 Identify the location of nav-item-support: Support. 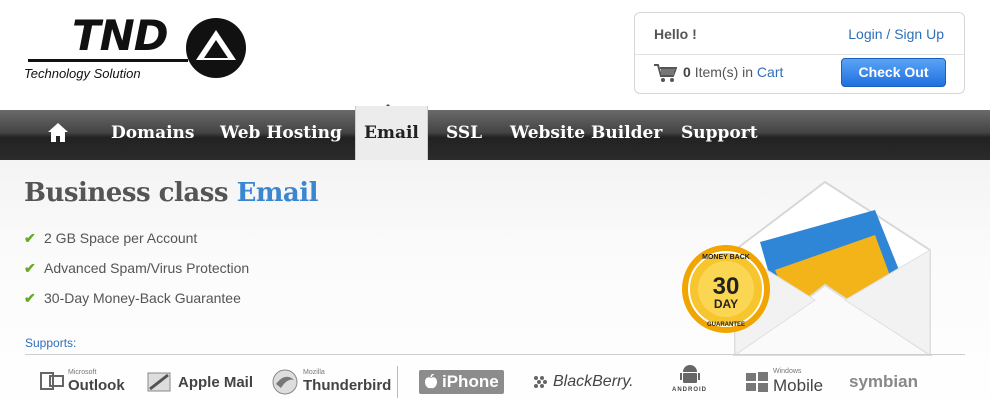
(719, 135).